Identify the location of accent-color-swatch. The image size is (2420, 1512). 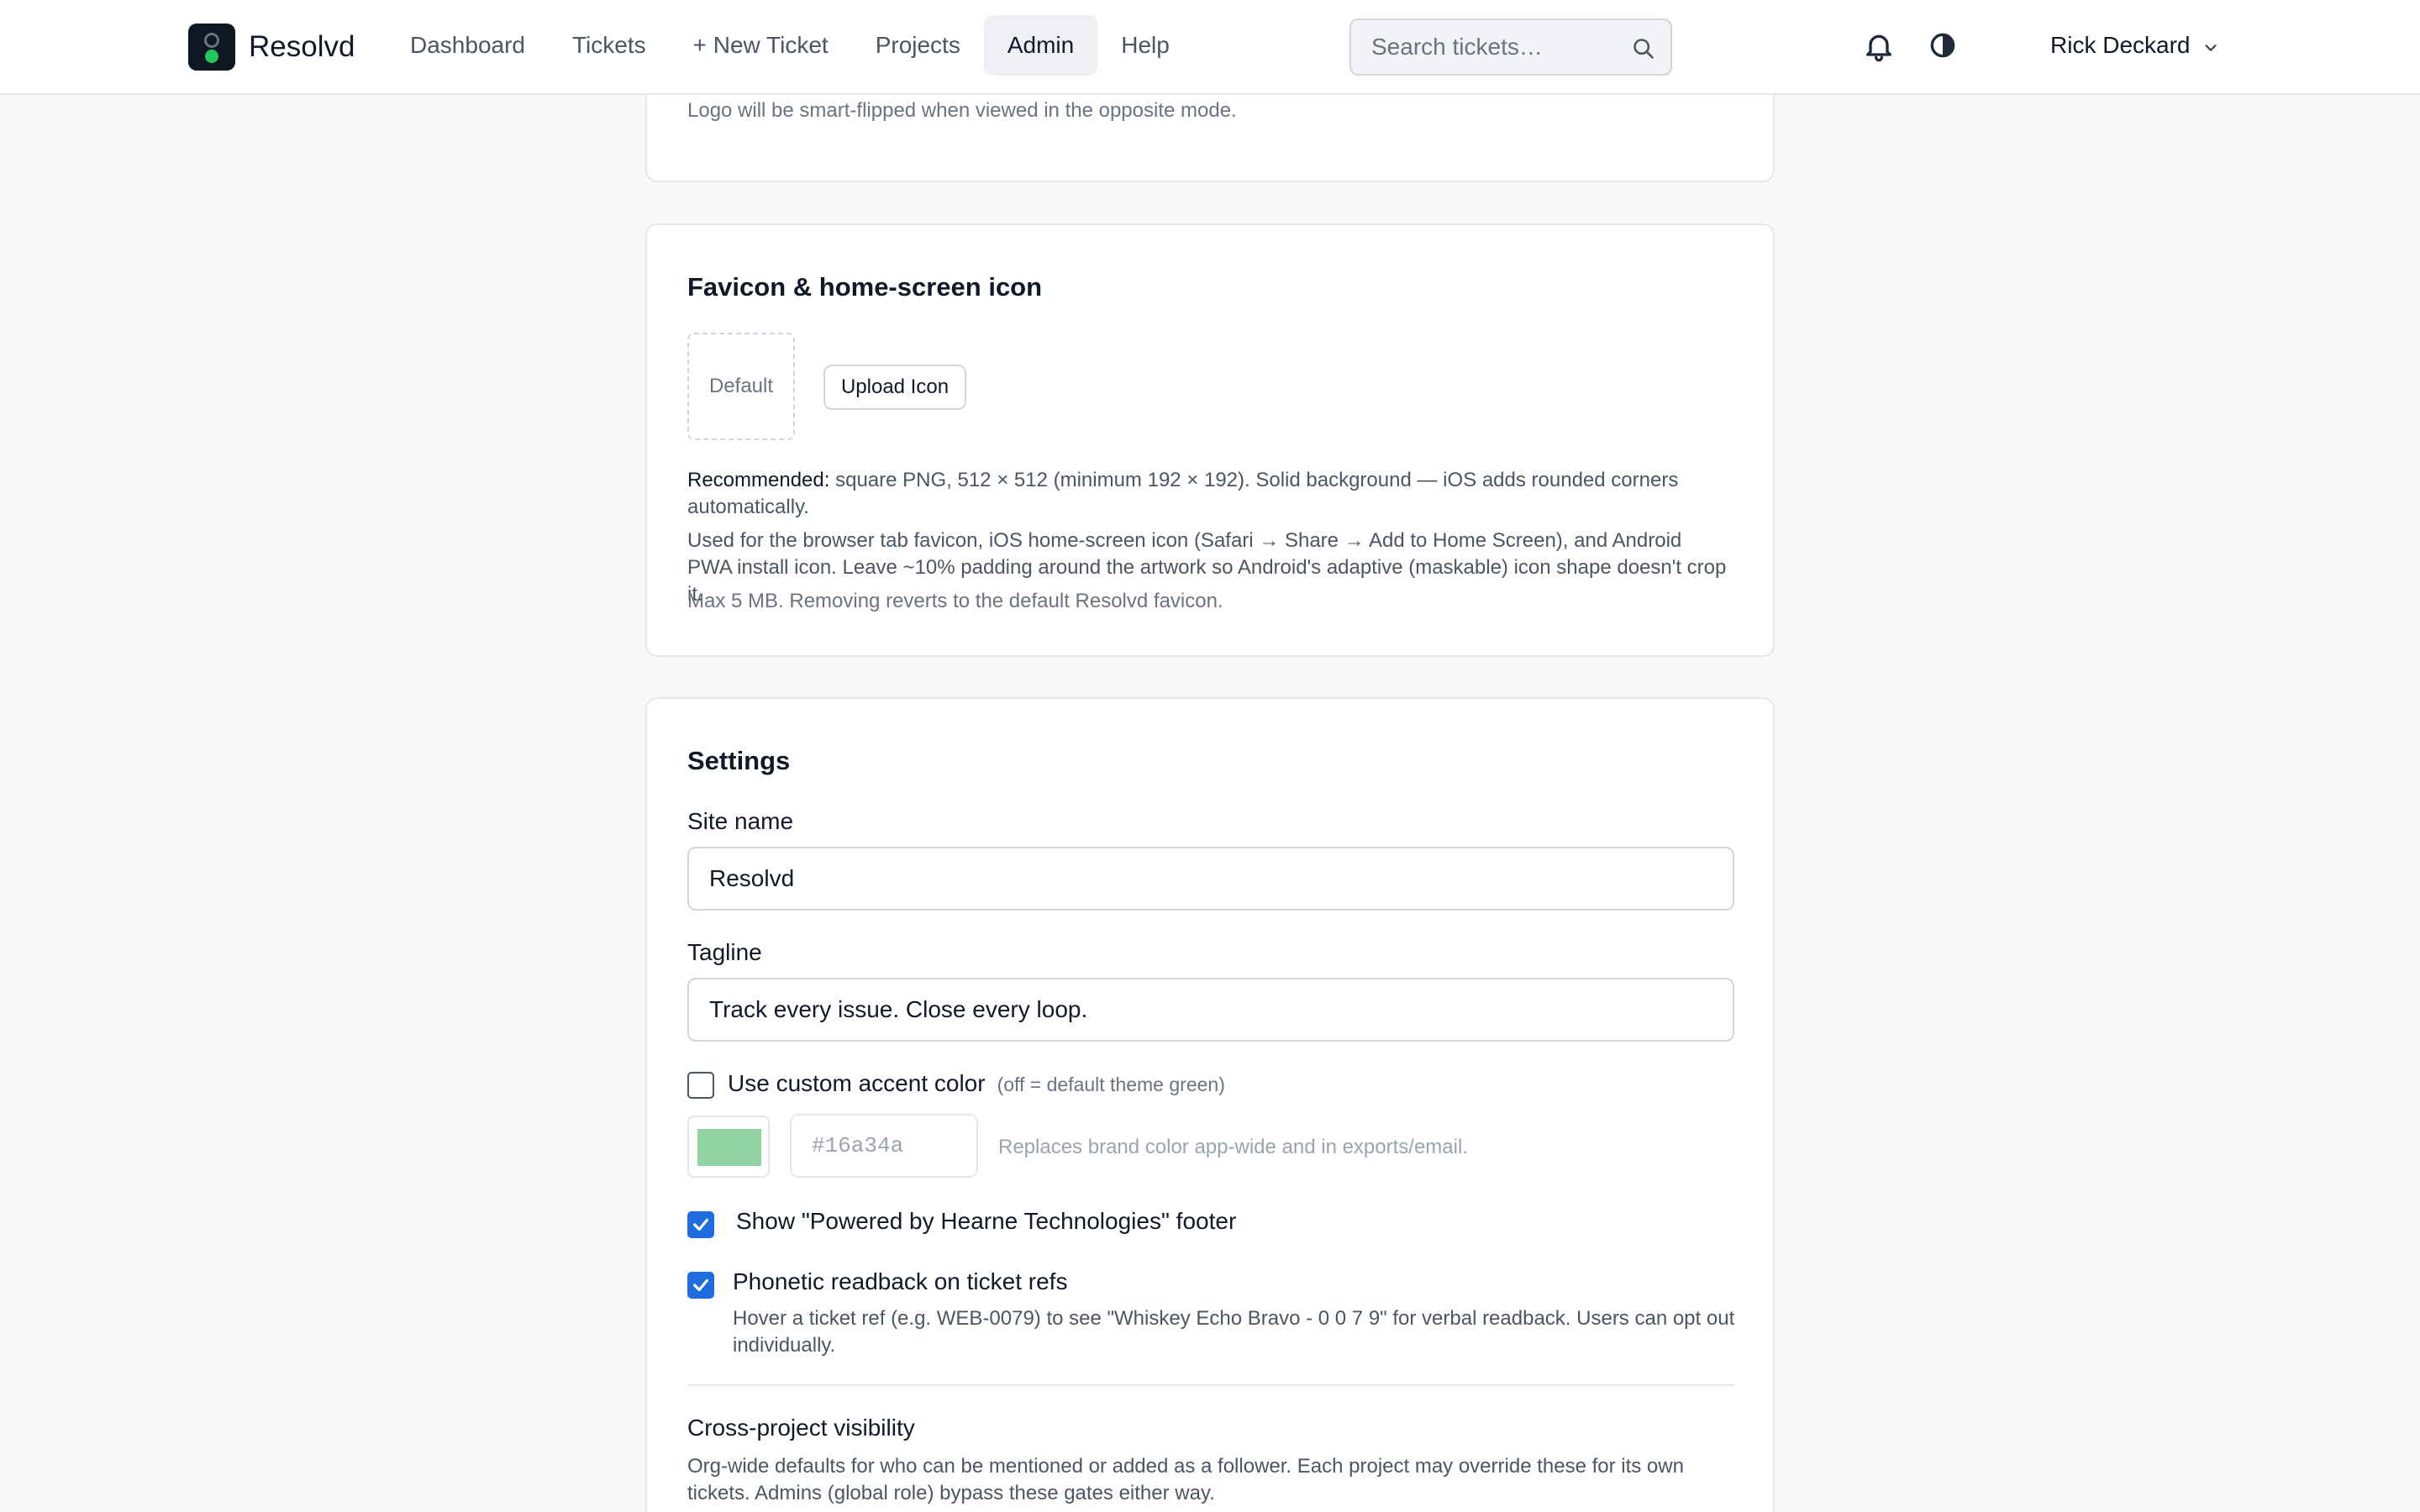
(729, 1147).